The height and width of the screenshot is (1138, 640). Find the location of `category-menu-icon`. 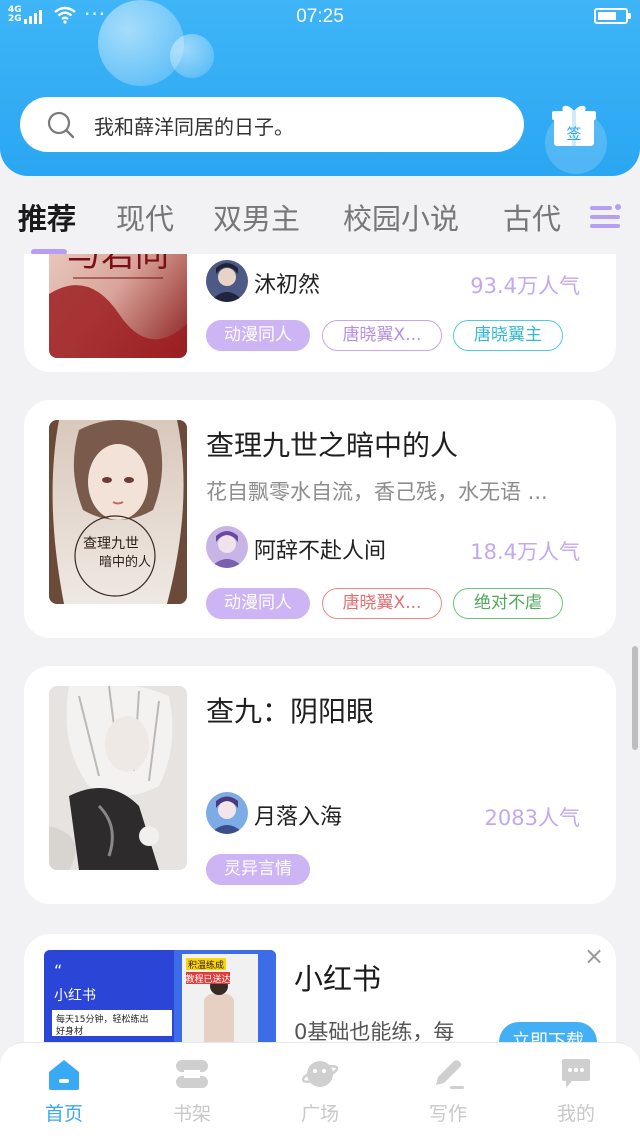

category-menu-icon is located at coordinates (605, 217).